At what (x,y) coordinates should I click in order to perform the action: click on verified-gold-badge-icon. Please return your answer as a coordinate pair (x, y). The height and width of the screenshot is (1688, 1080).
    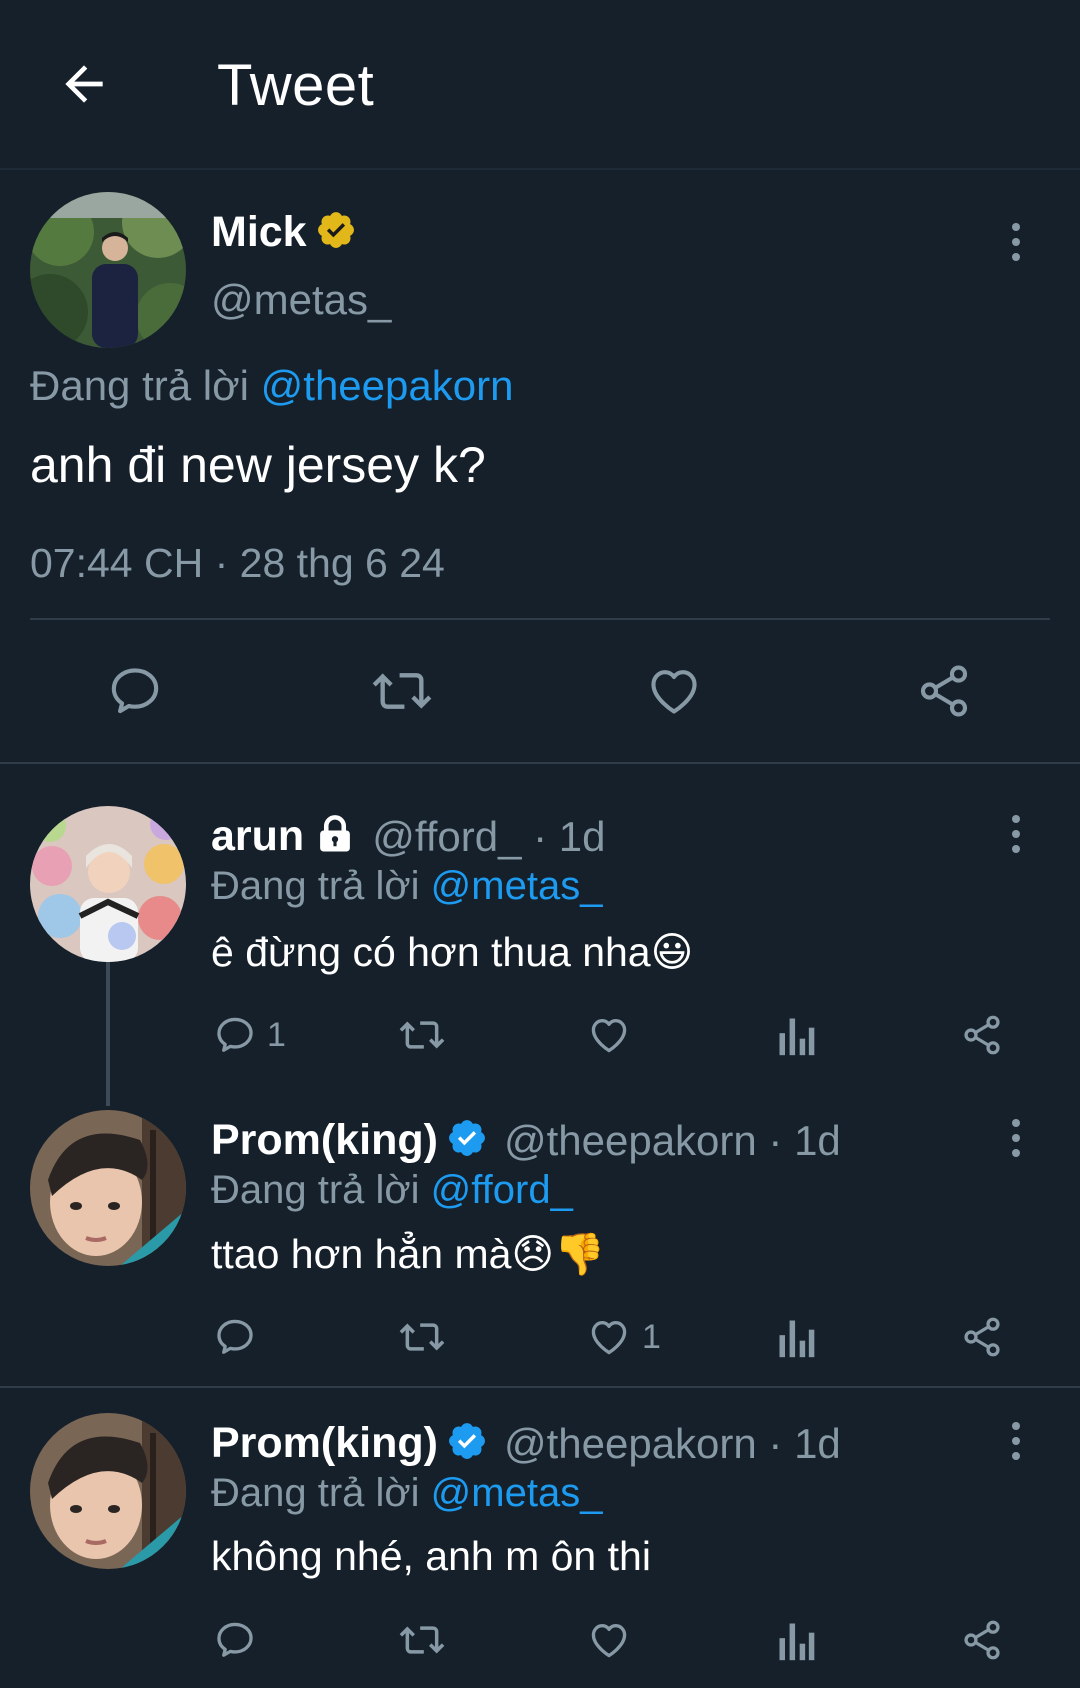
    Looking at the image, I should click on (336, 232).